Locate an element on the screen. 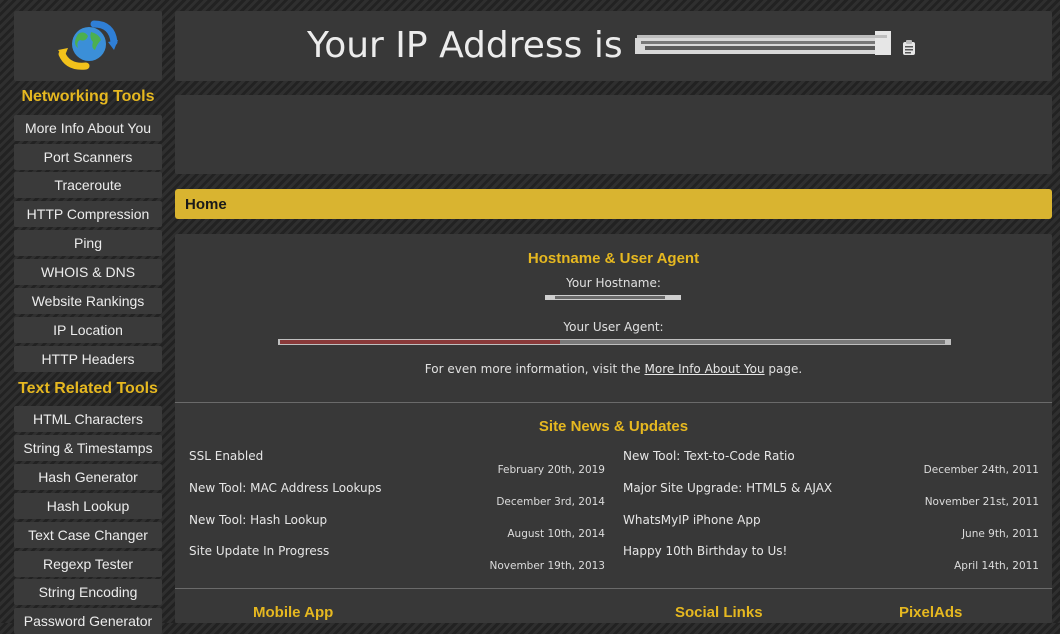  user-agent-label: Your User Agent: is located at coordinates (613, 327).